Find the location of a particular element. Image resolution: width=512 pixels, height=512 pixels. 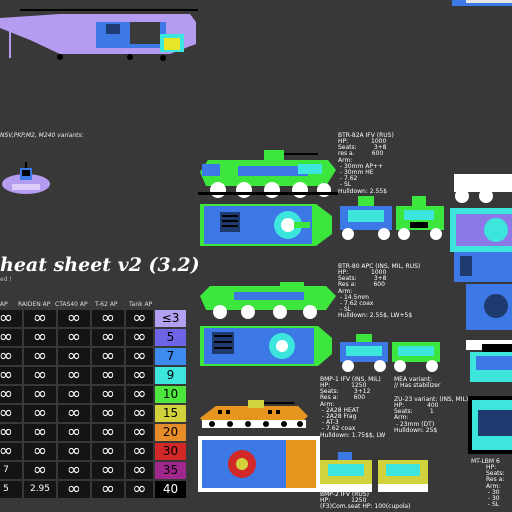

bmp1-rear-view is located at coordinates (403, 476).